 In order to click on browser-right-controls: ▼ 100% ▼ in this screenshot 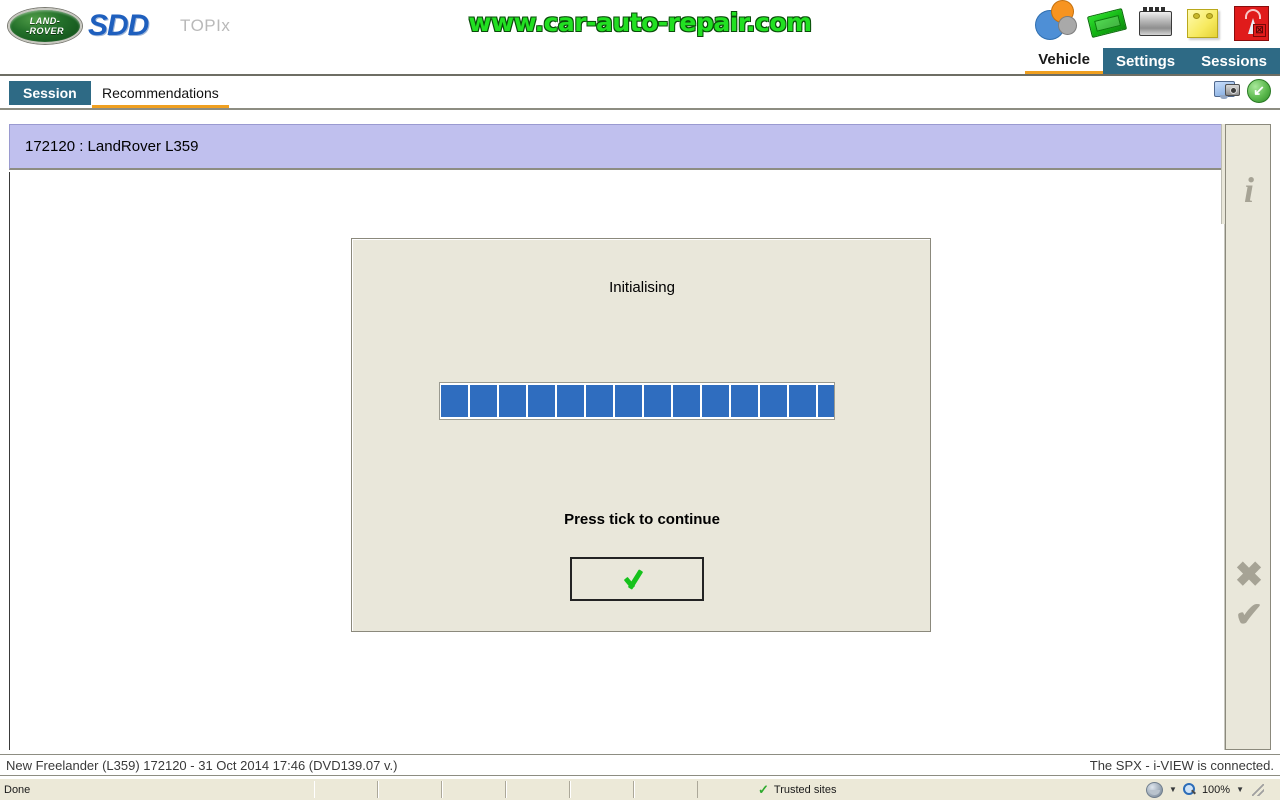, I will do `click(1213, 789)`.